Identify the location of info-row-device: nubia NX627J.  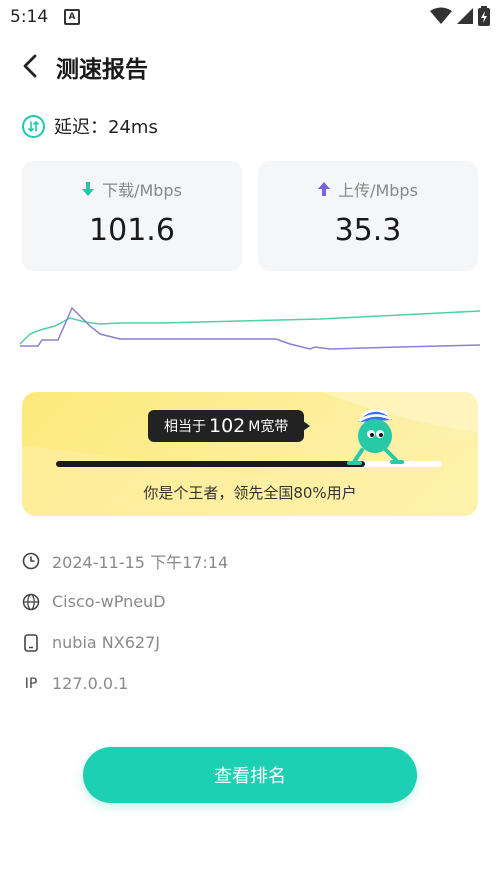
(250, 642).